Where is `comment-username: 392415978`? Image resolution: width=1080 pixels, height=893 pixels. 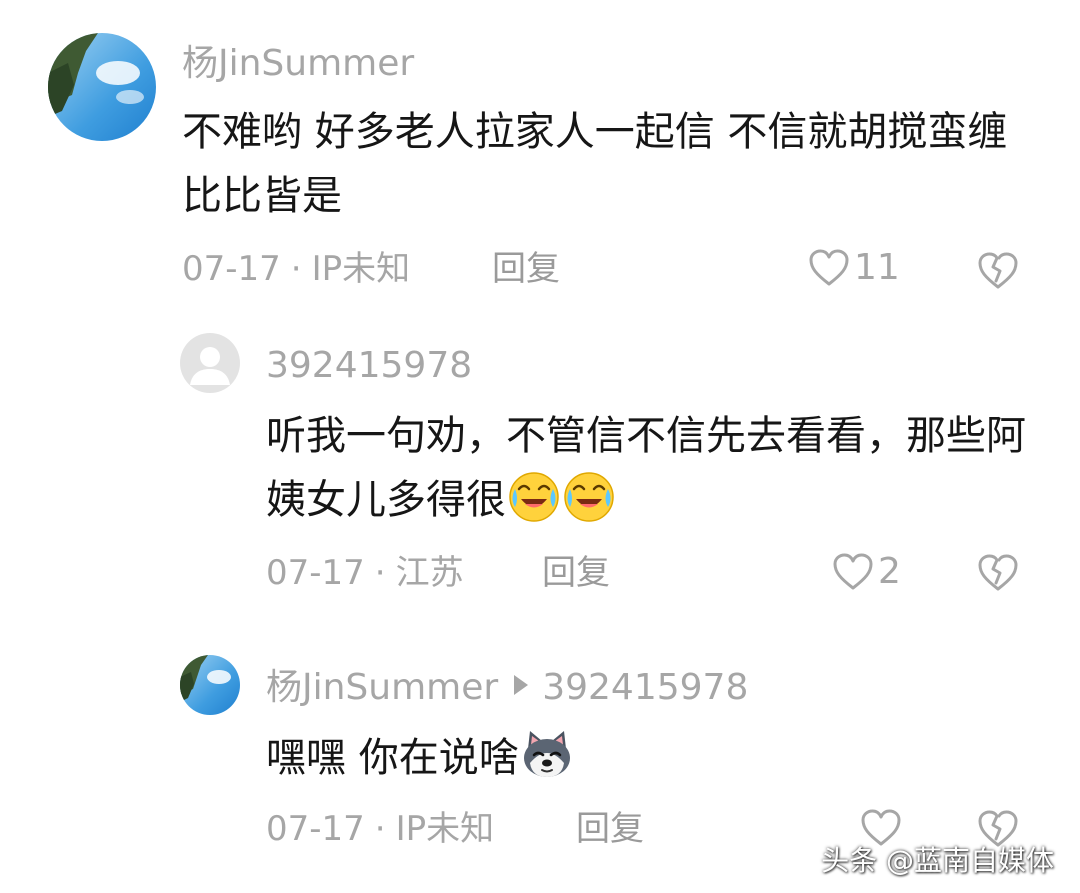
comment-username: 392415978 is located at coordinates (369, 366).